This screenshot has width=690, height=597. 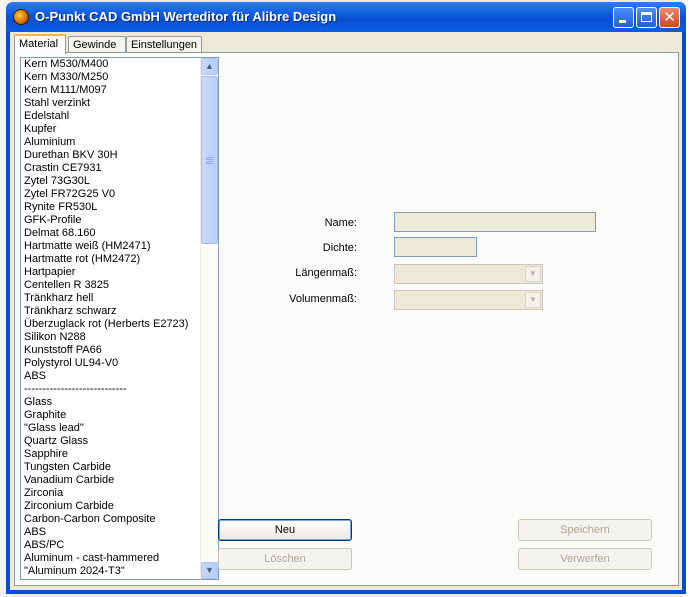 I want to click on material-list-item: Carbon-Carbon Composite, so click(x=111, y=519).